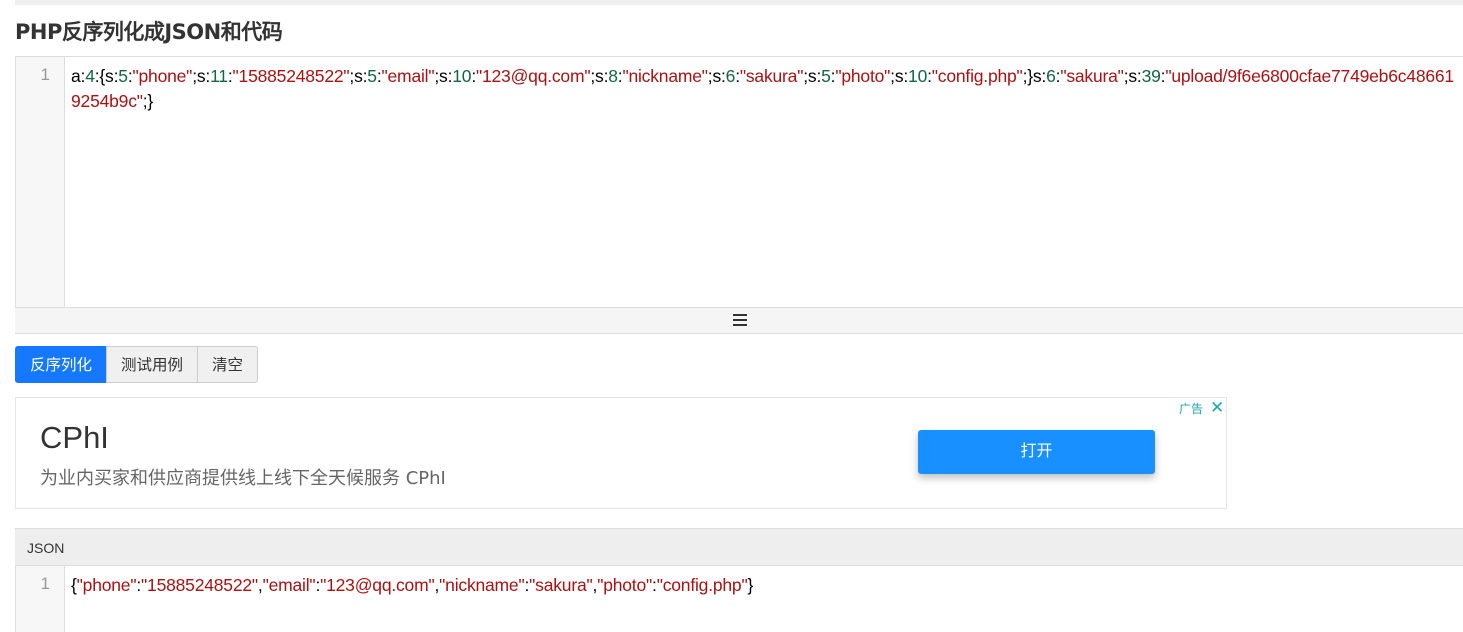  I want to click on code-punct-token: ;}s:, so click(1034, 76).